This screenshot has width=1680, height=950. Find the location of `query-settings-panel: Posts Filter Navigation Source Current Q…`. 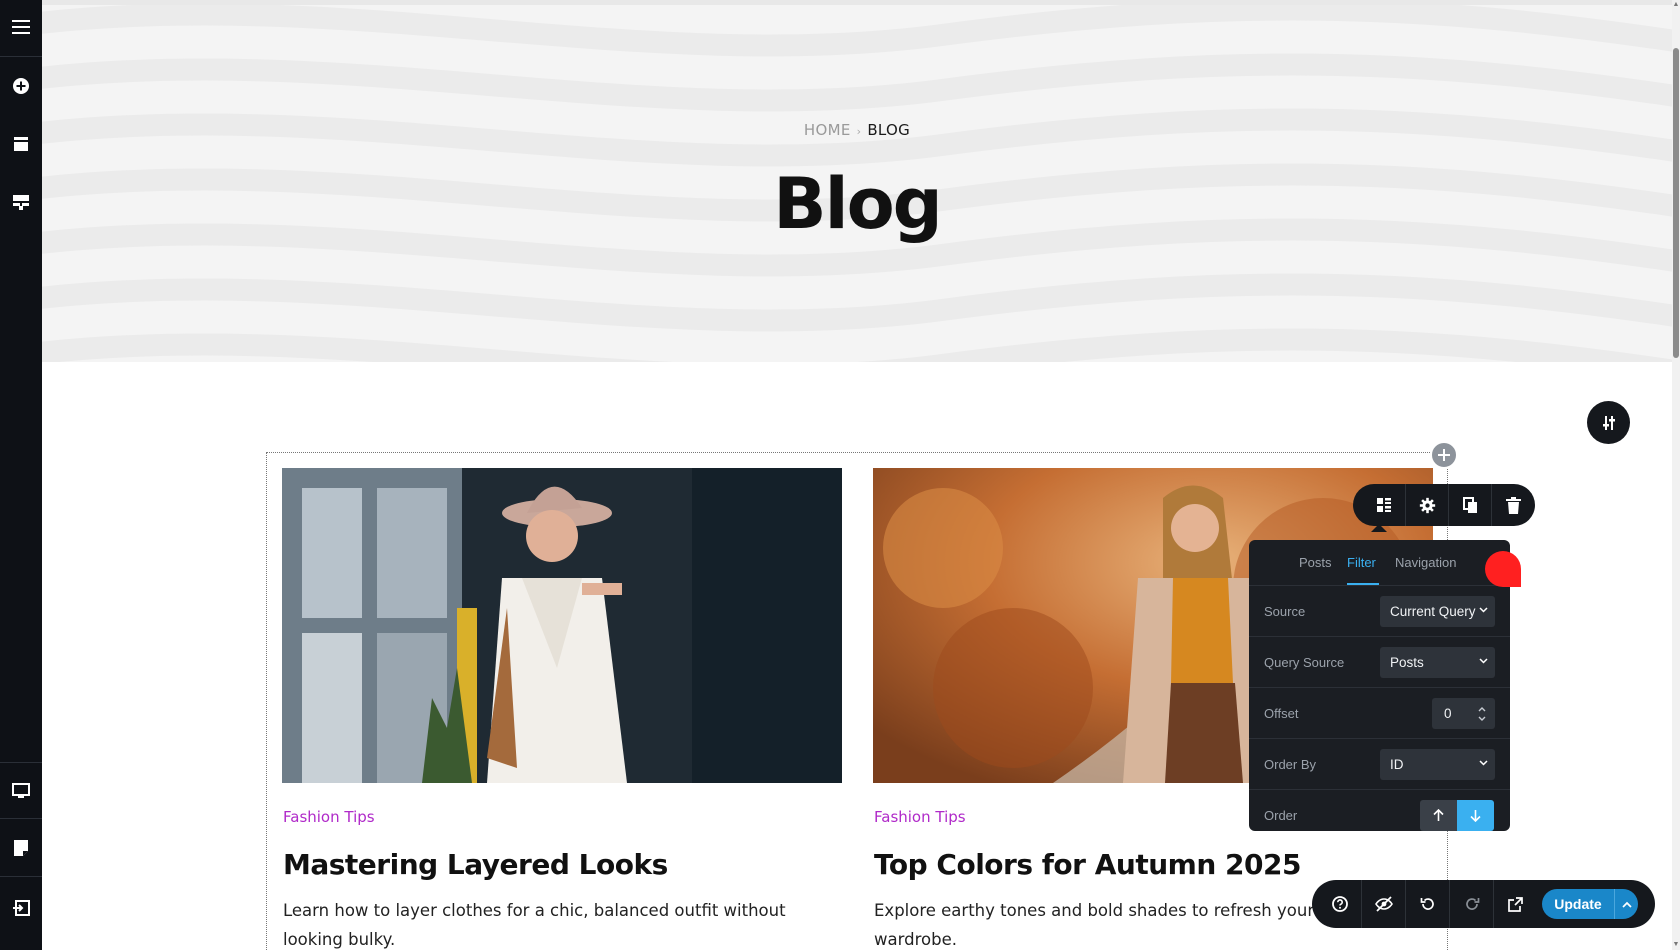

query-settings-panel: Posts Filter Navigation Source Current Q… is located at coordinates (1379, 685).